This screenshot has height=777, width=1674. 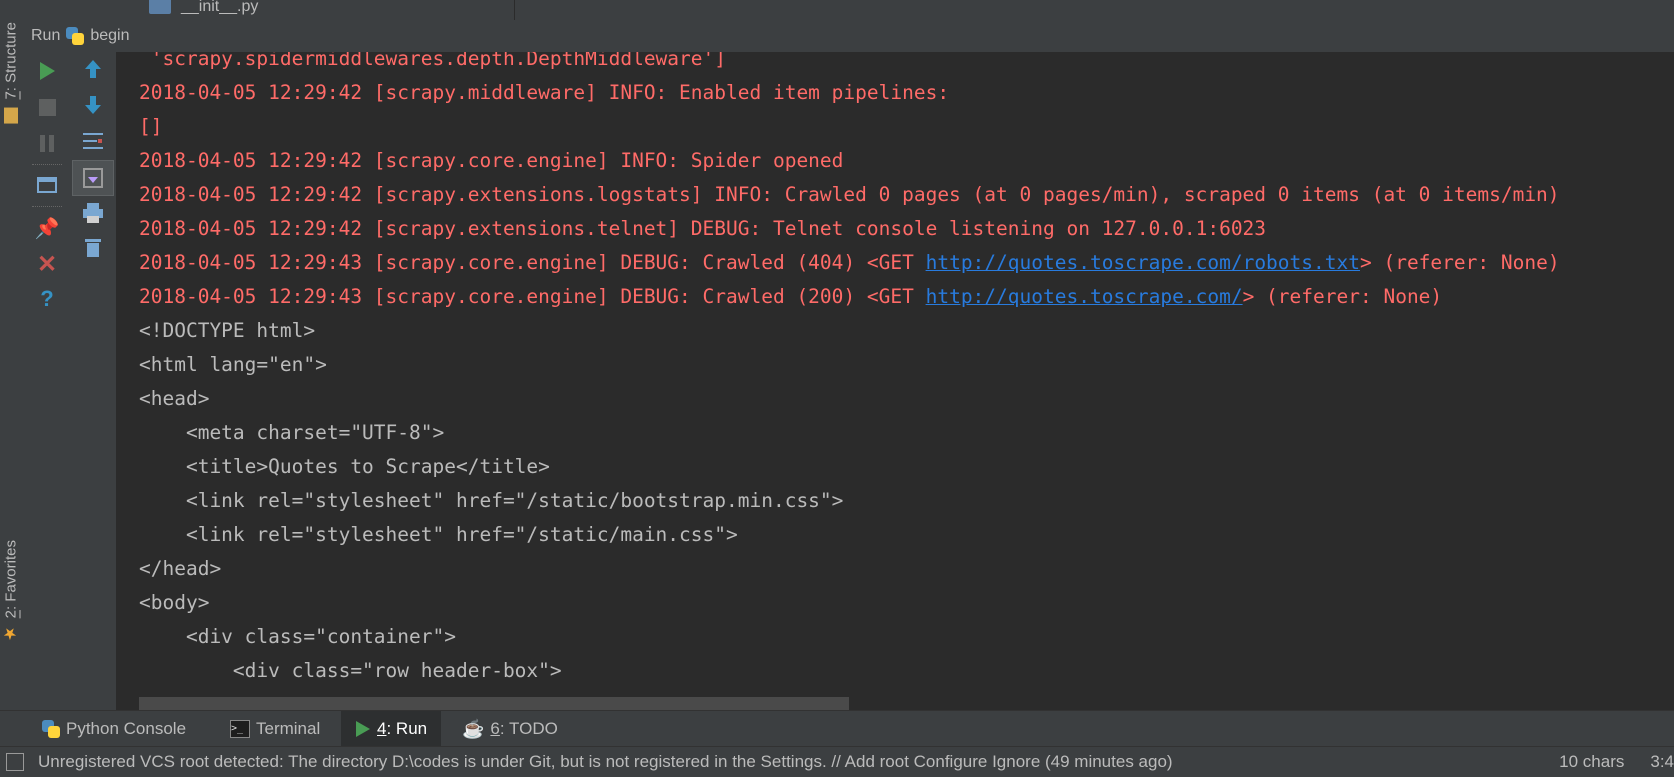 What do you see at coordinates (849, 36) in the screenshot?
I see `run-tool-header: Run begin` at bounding box center [849, 36].